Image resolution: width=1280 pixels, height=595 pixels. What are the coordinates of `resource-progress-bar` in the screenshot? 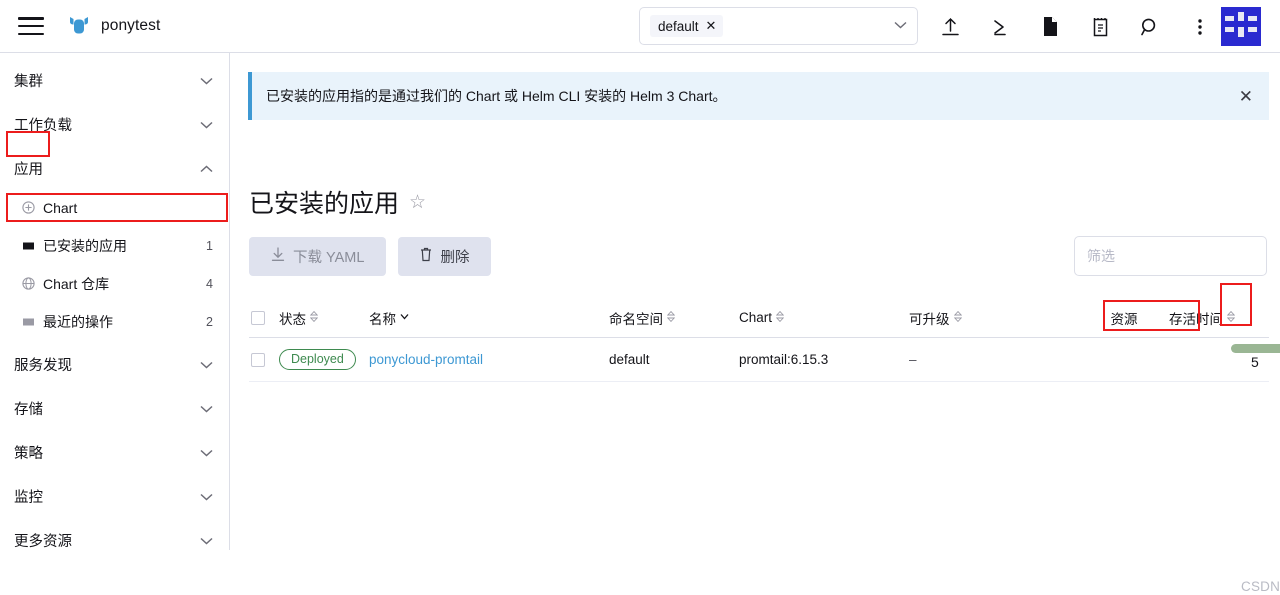 It's located at (1255, 348).